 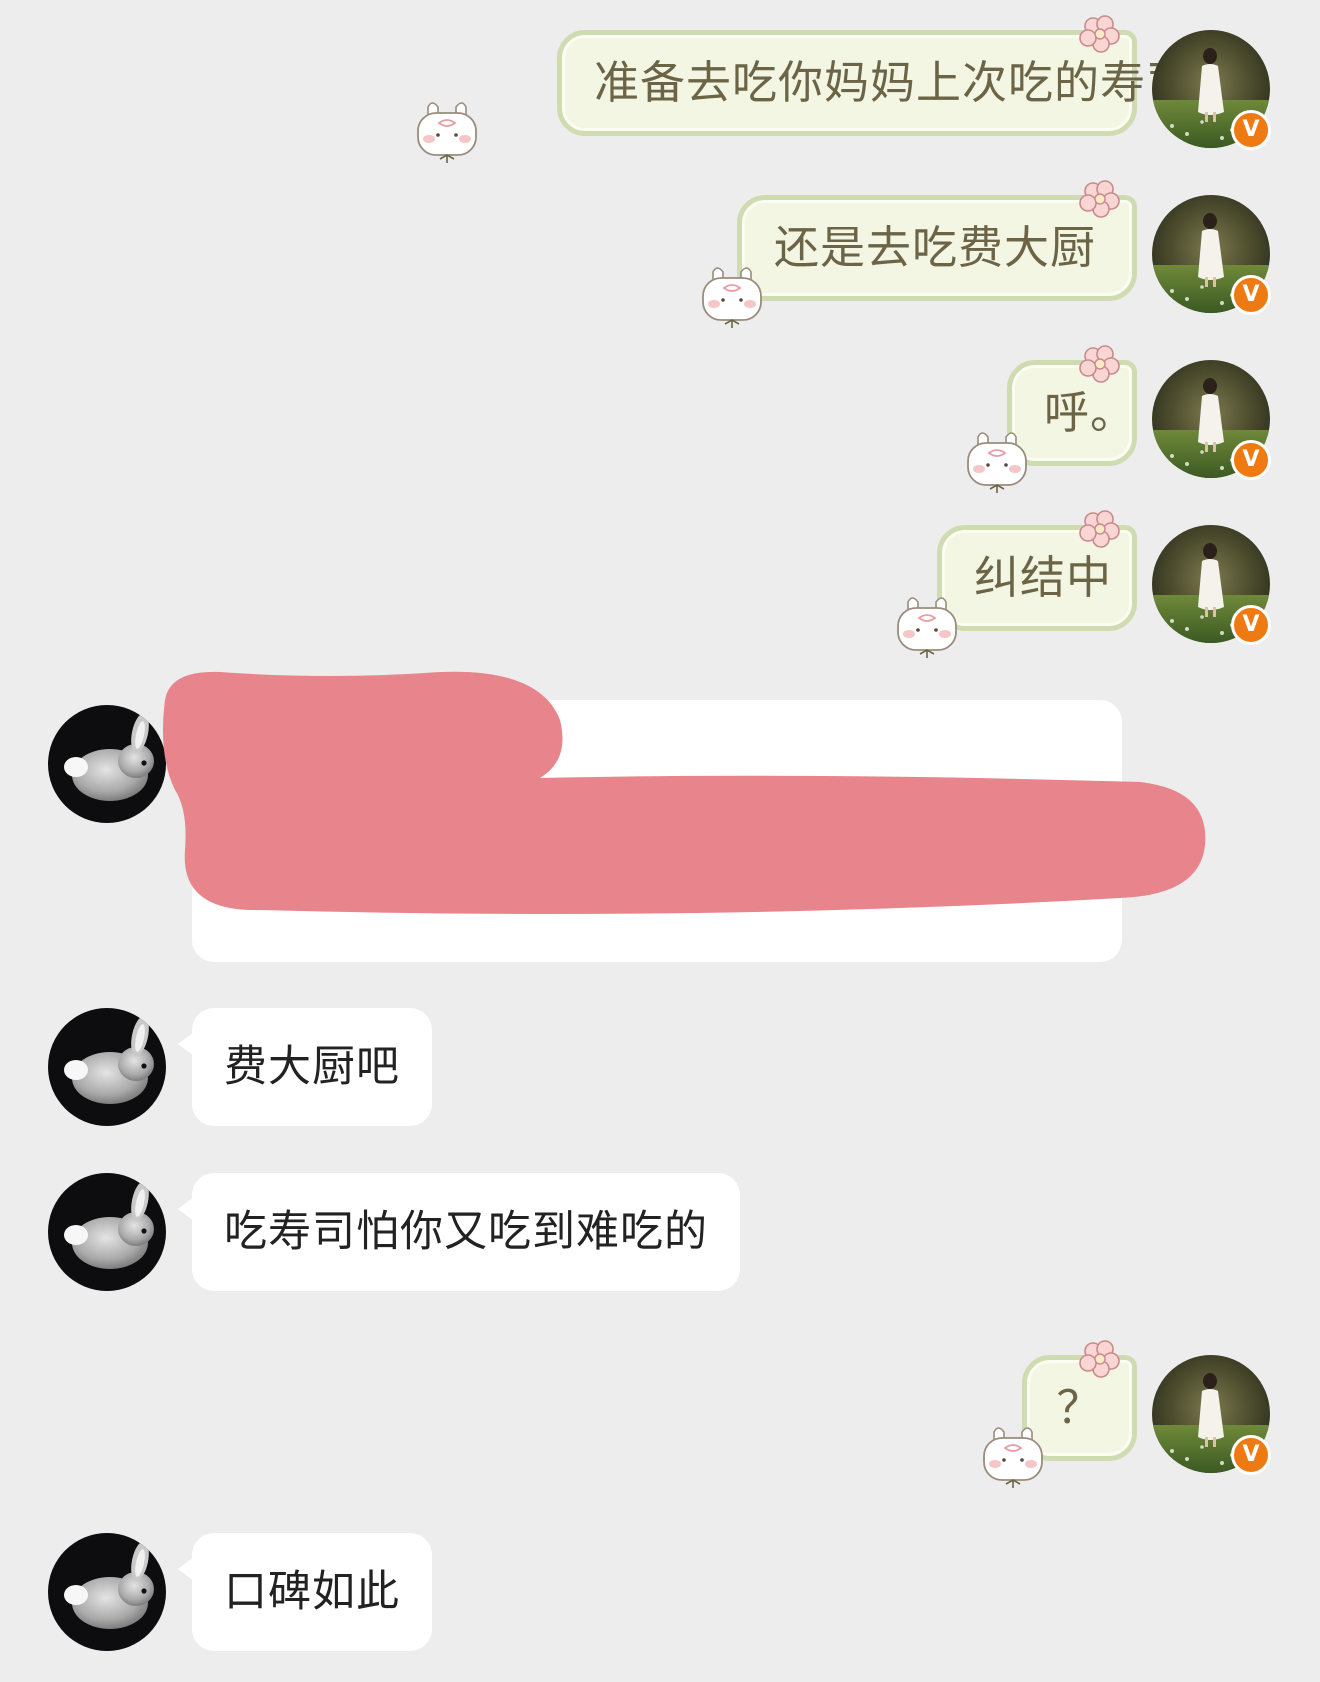 I want to click on message-text: 准备去吃你妈妈上次吃的寿司, so click(x=893, y=82).